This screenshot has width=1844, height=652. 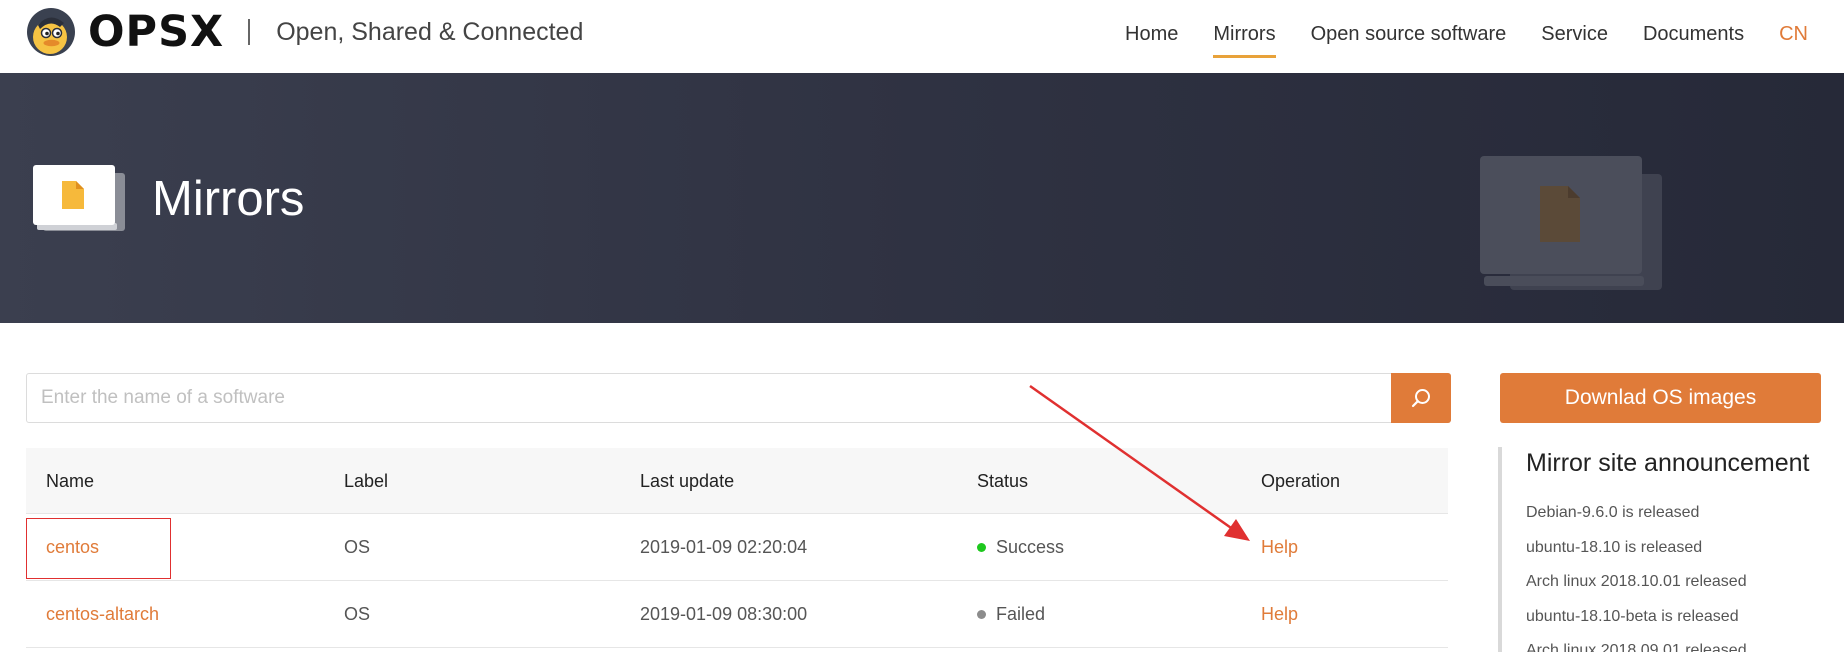 What do you see at coordinates (1685, 643) in the screenshot?
I see `announcement-item: Arch linux 2018.09.01 released` at bounding box center [1685, 643].